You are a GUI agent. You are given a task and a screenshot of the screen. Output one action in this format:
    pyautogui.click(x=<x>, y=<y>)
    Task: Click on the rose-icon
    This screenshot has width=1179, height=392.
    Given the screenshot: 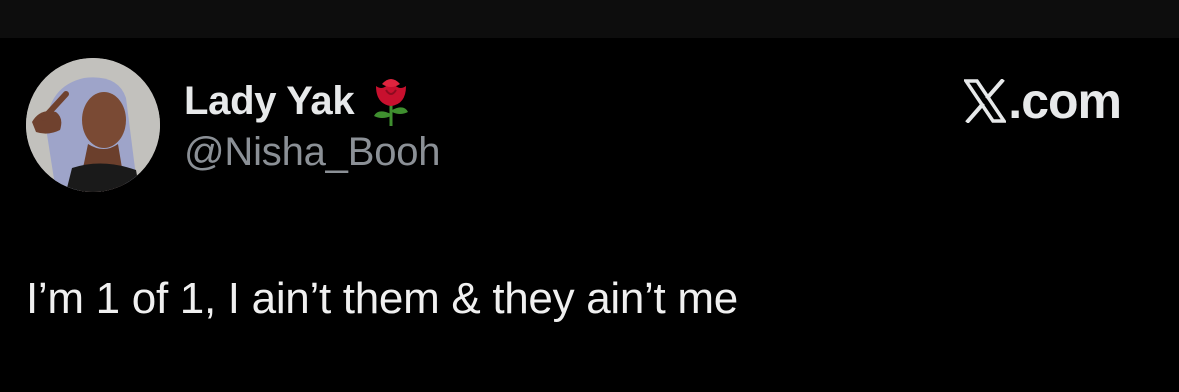 What is the action you would take?
    pyautogui.click(x=391, y=102)
    